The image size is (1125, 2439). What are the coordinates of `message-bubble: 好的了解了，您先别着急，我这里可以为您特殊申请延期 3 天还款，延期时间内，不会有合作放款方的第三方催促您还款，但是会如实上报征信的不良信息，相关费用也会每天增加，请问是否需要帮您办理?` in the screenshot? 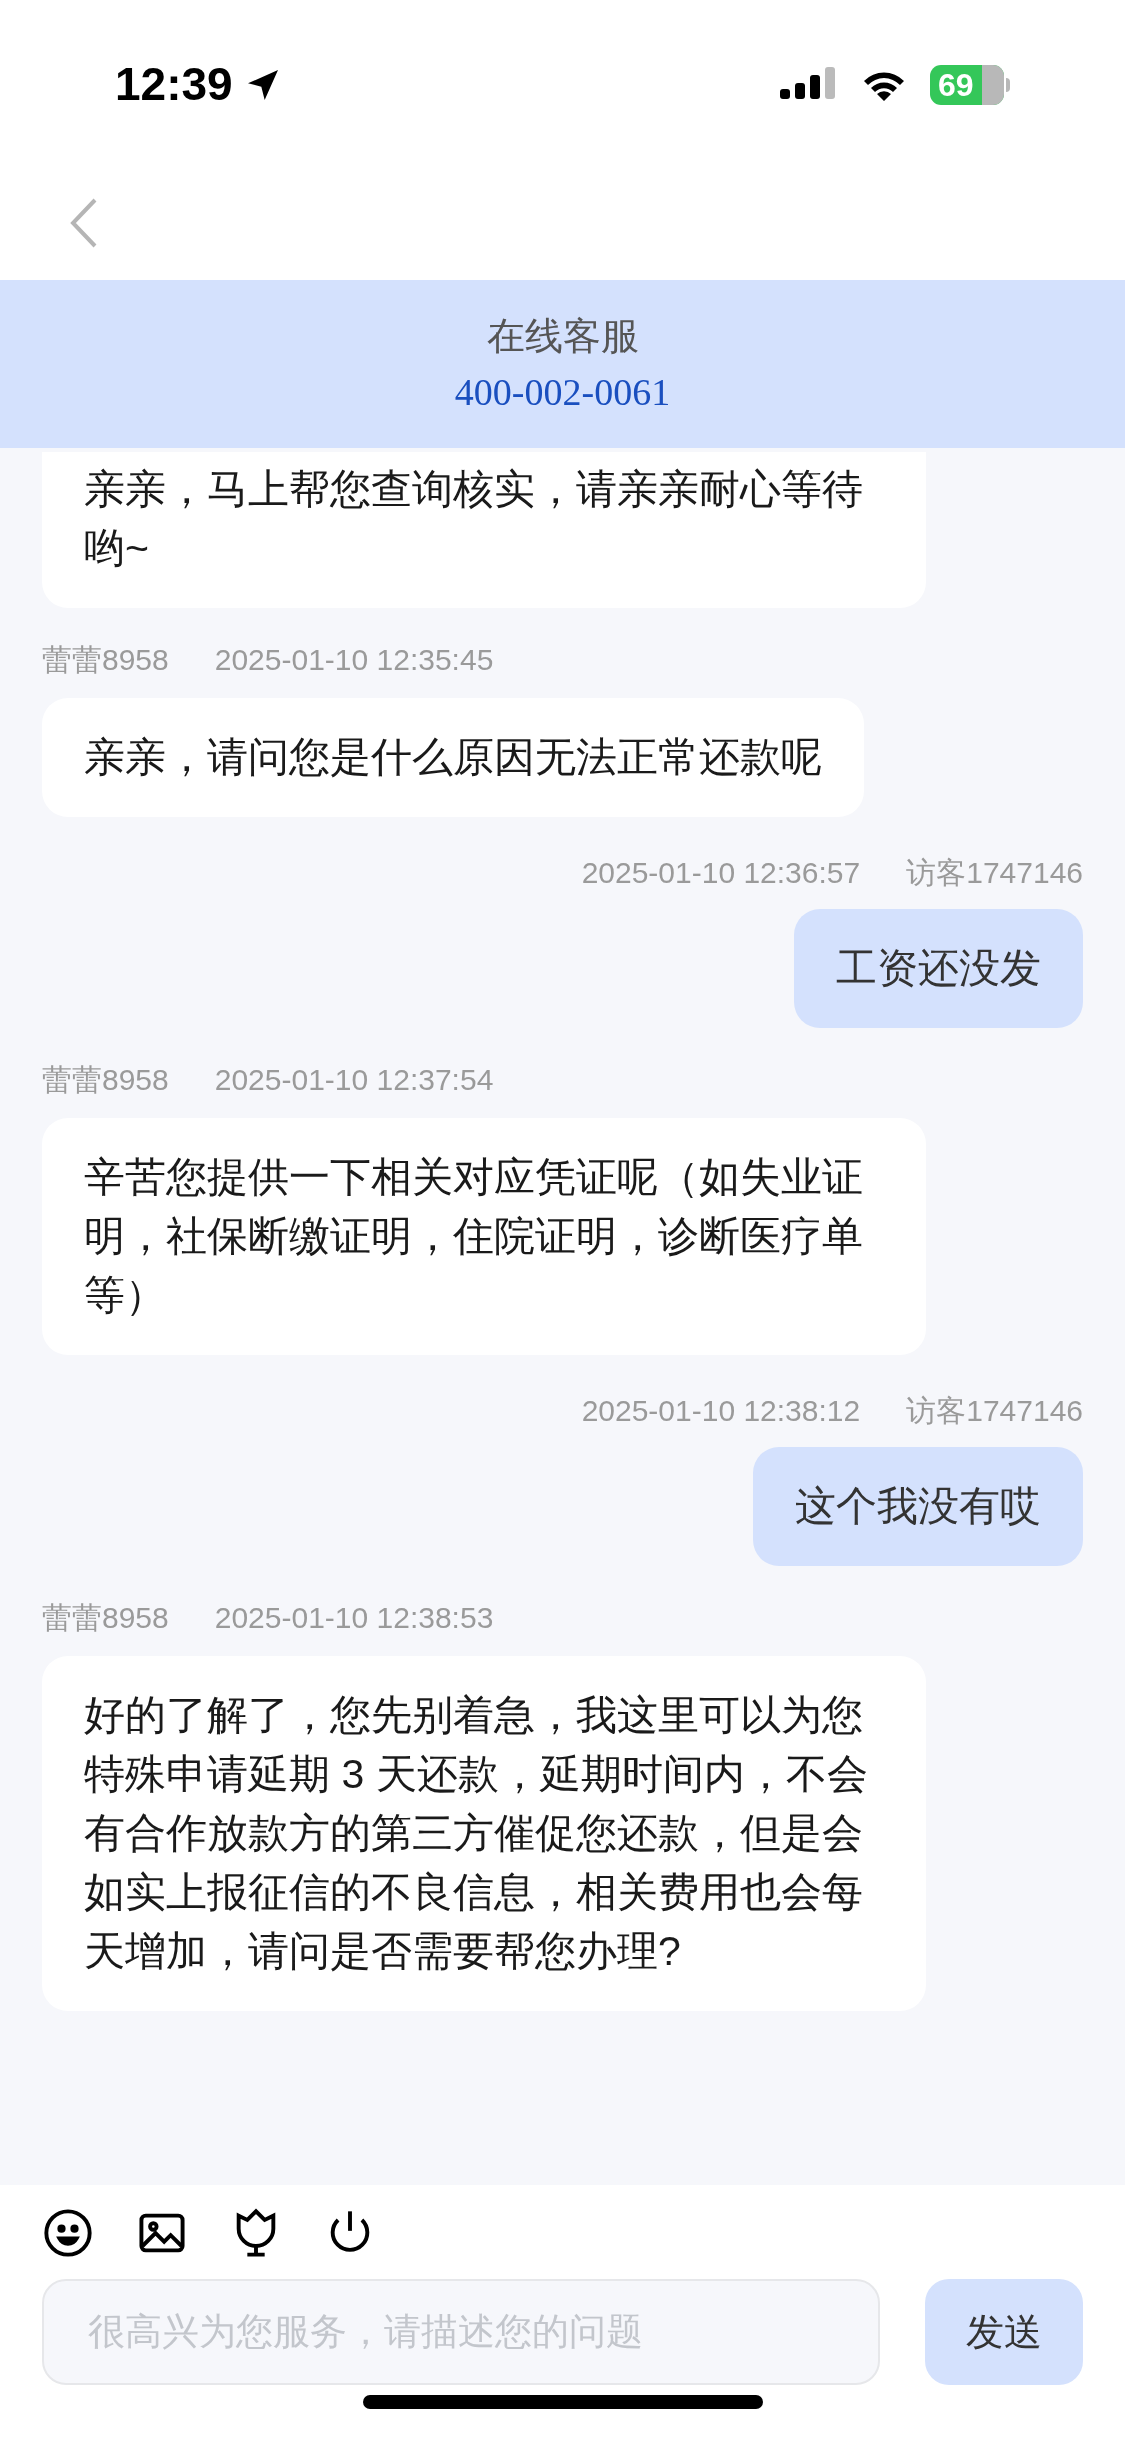 It's located at (484, 1833).